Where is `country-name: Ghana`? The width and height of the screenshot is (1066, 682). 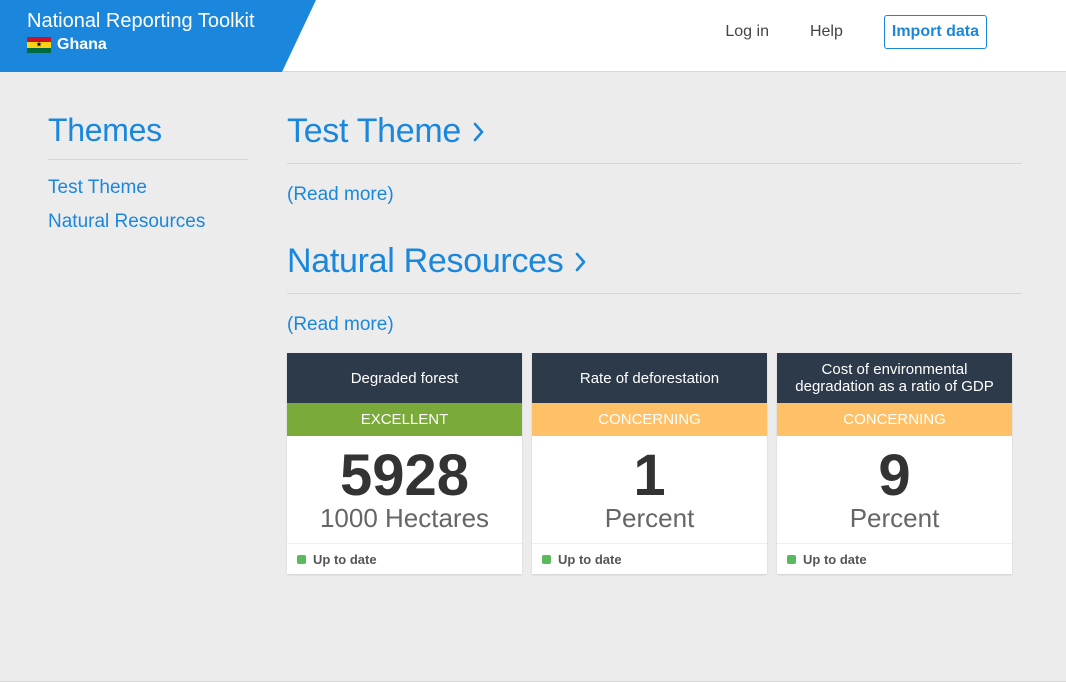
country-name: Ghana is located at coordinates (82, 44).